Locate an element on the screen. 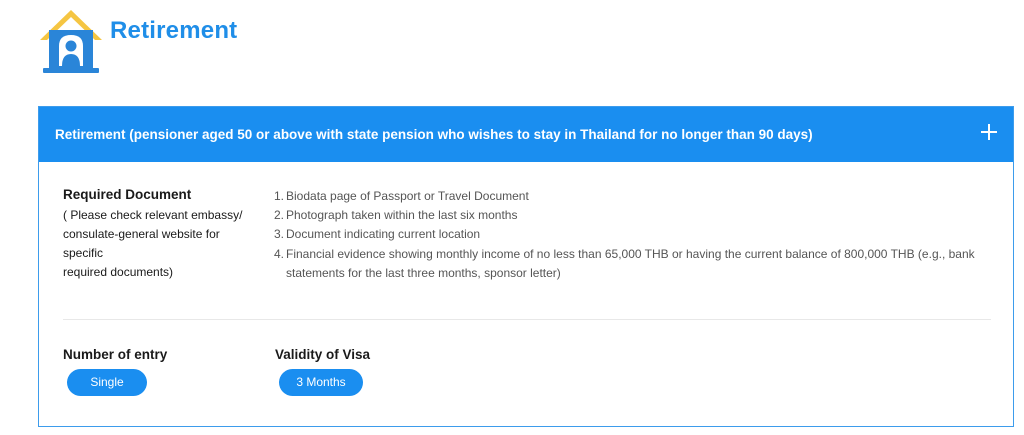 The image size is (1024, 435). number-of-entry-badge: Single is located at coordinates (107, 382).